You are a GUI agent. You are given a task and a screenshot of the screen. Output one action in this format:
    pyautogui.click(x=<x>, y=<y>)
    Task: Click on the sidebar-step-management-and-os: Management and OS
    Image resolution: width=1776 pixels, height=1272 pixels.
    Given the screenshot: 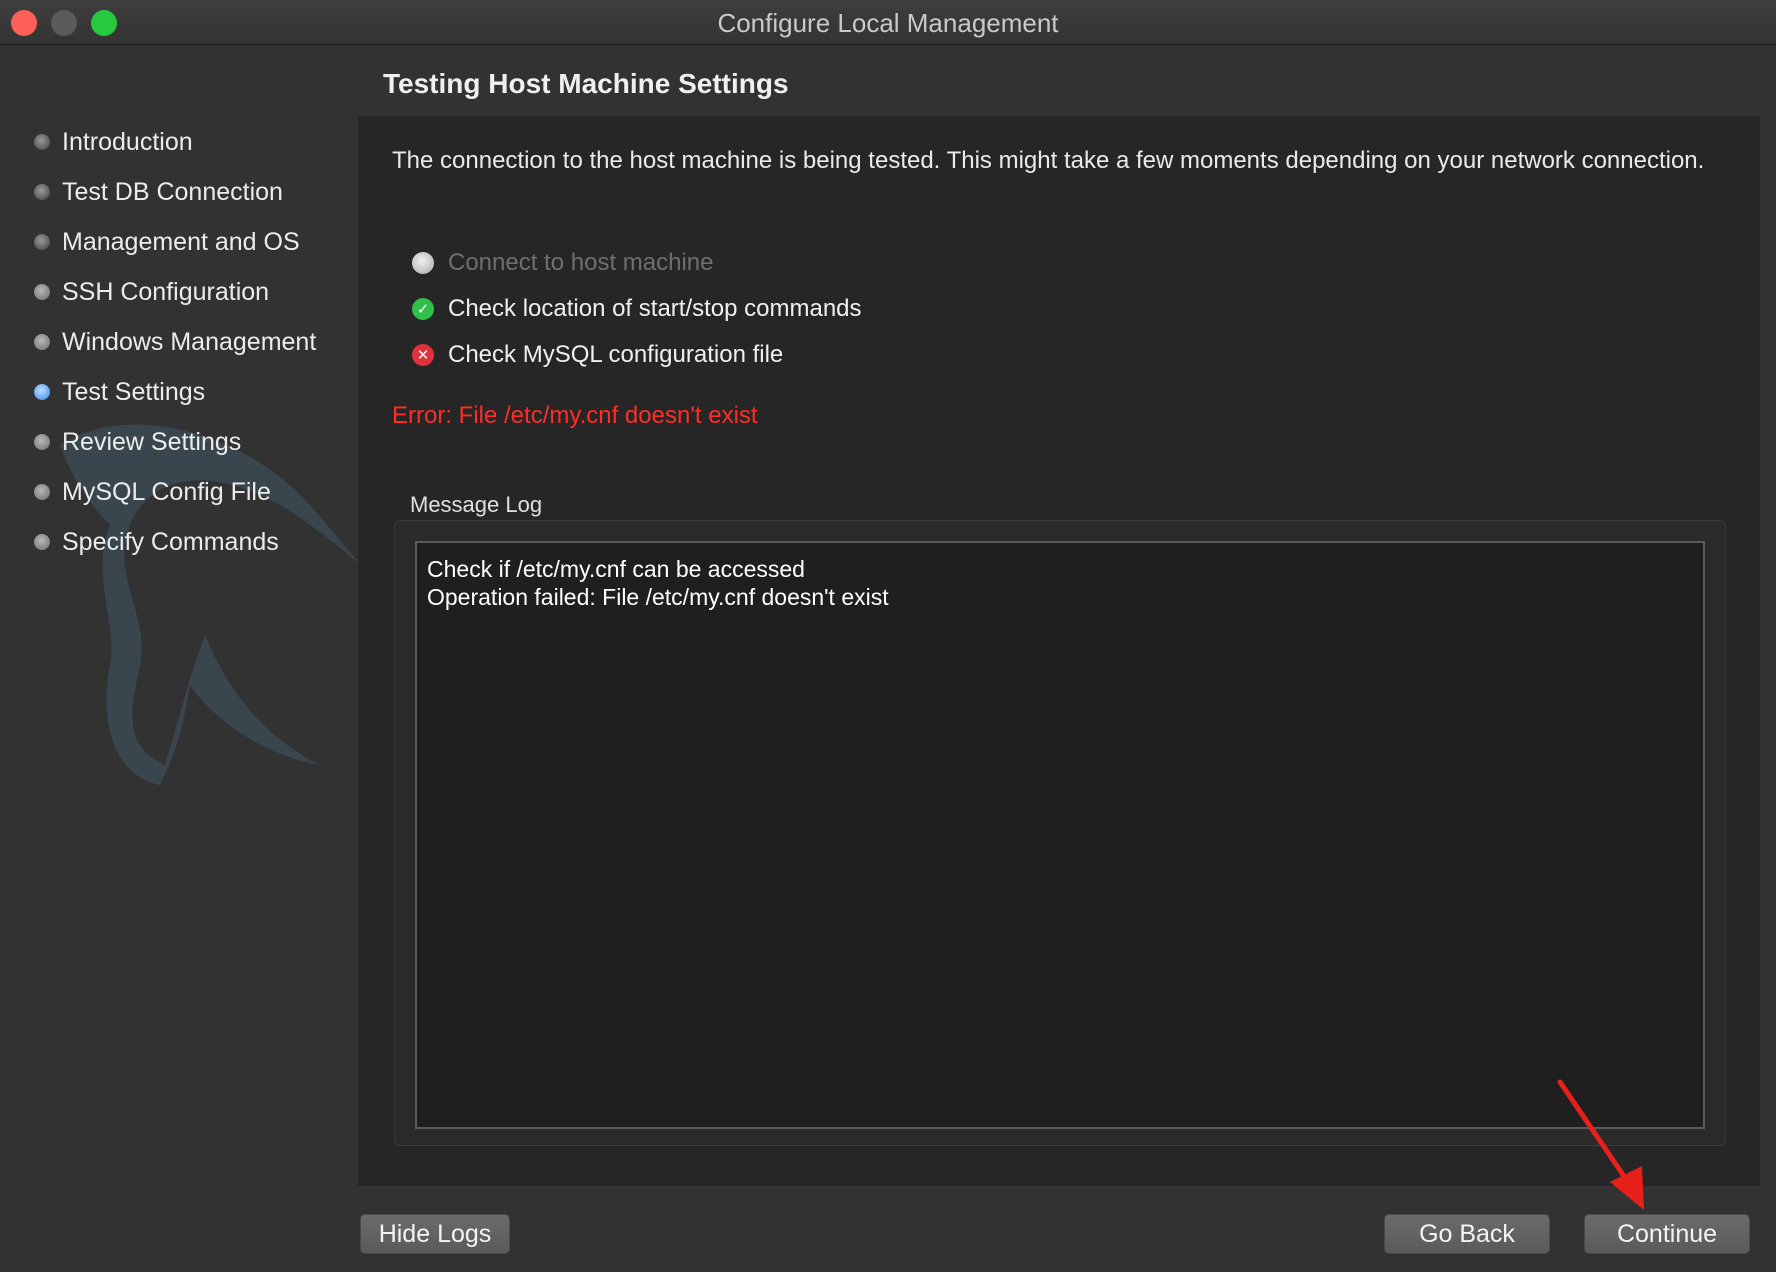 What is the action you would take?
    pyautogui.click(x=175, y=242)
    